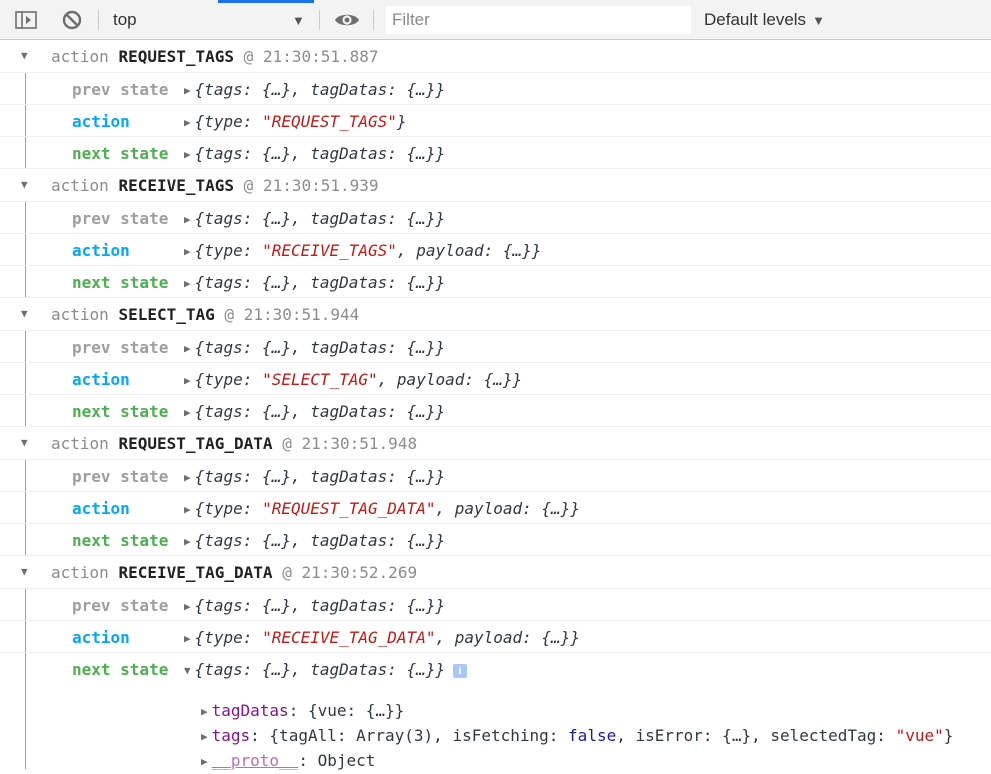 This screenshot has height=774, width=991. What do you see at coordinates (326, 669) in the screenshot?
I see `next-state-object: ▼ {tags: {…}, tagDatas: {…}} i` at bounding box center [326, 669].